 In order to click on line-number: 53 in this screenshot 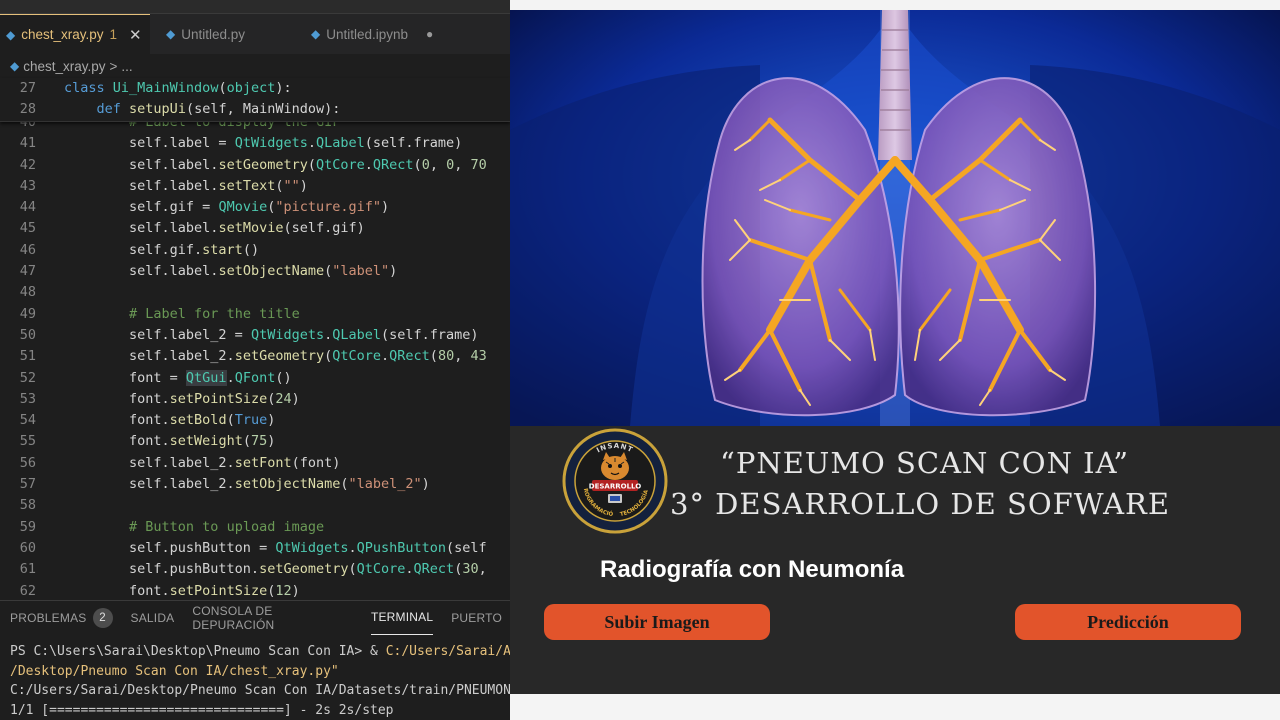, I will do `click(27, 398)`.